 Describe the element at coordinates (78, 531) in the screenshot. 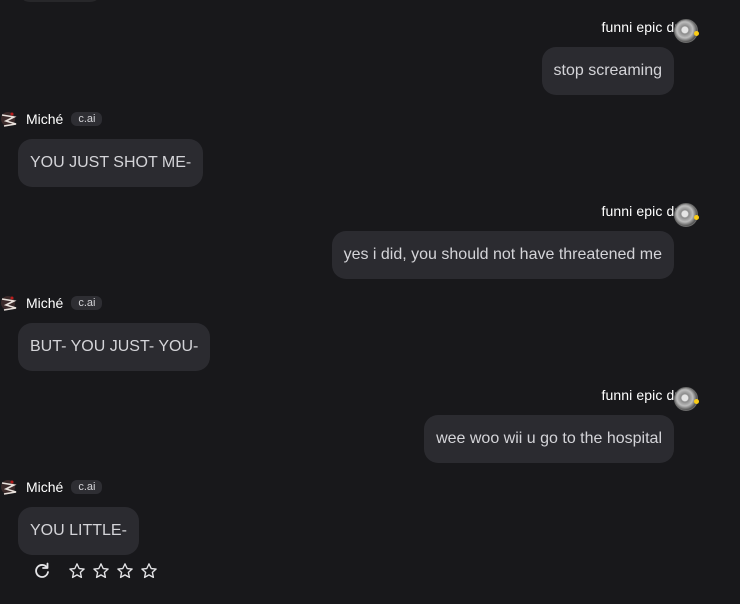

I see `bot-message-bubble: YOU LITTLE-` at that location.